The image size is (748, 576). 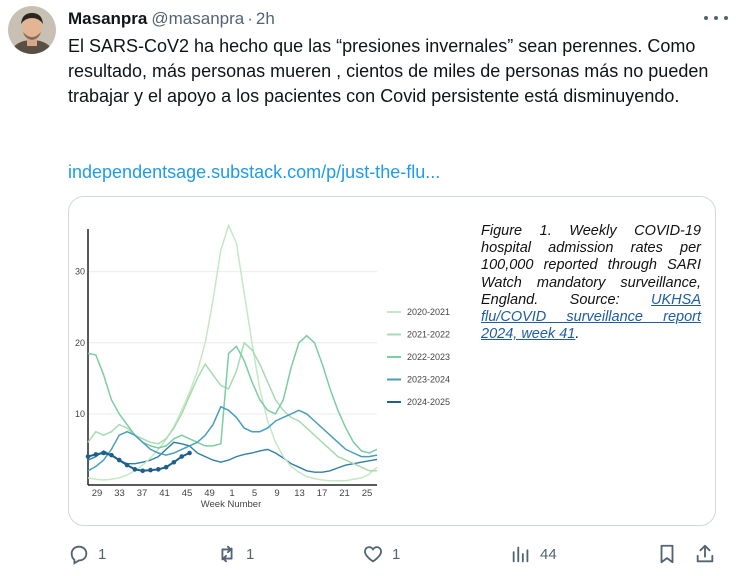 I want to click on x-tick-label: 33, so click(x=119, y=493).